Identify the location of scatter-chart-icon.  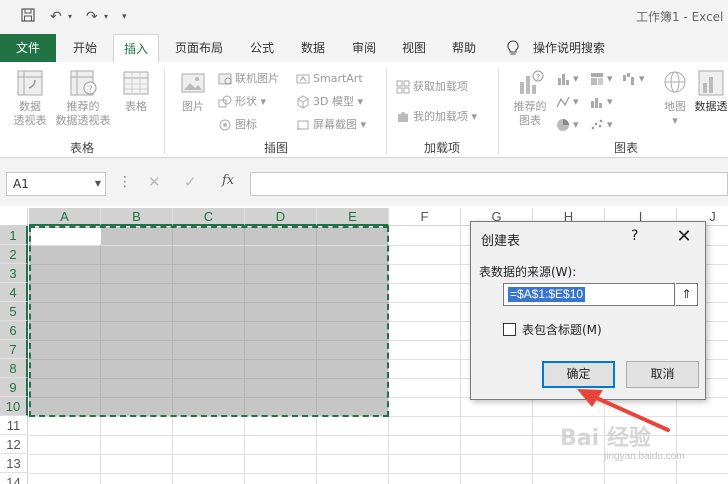
(597, 124).